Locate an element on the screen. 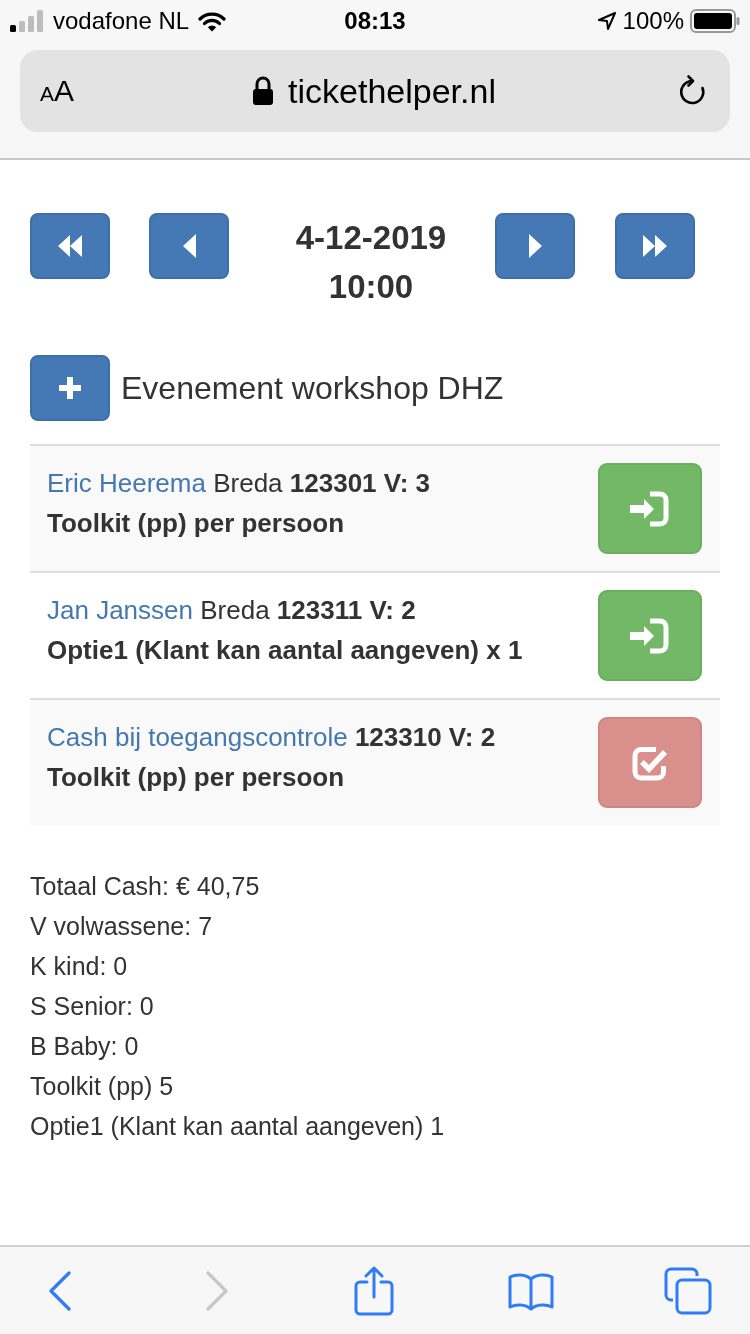 This screenshot has height=1334, width=750. double-left-triangle-icon is located at coordinates (70, 246).